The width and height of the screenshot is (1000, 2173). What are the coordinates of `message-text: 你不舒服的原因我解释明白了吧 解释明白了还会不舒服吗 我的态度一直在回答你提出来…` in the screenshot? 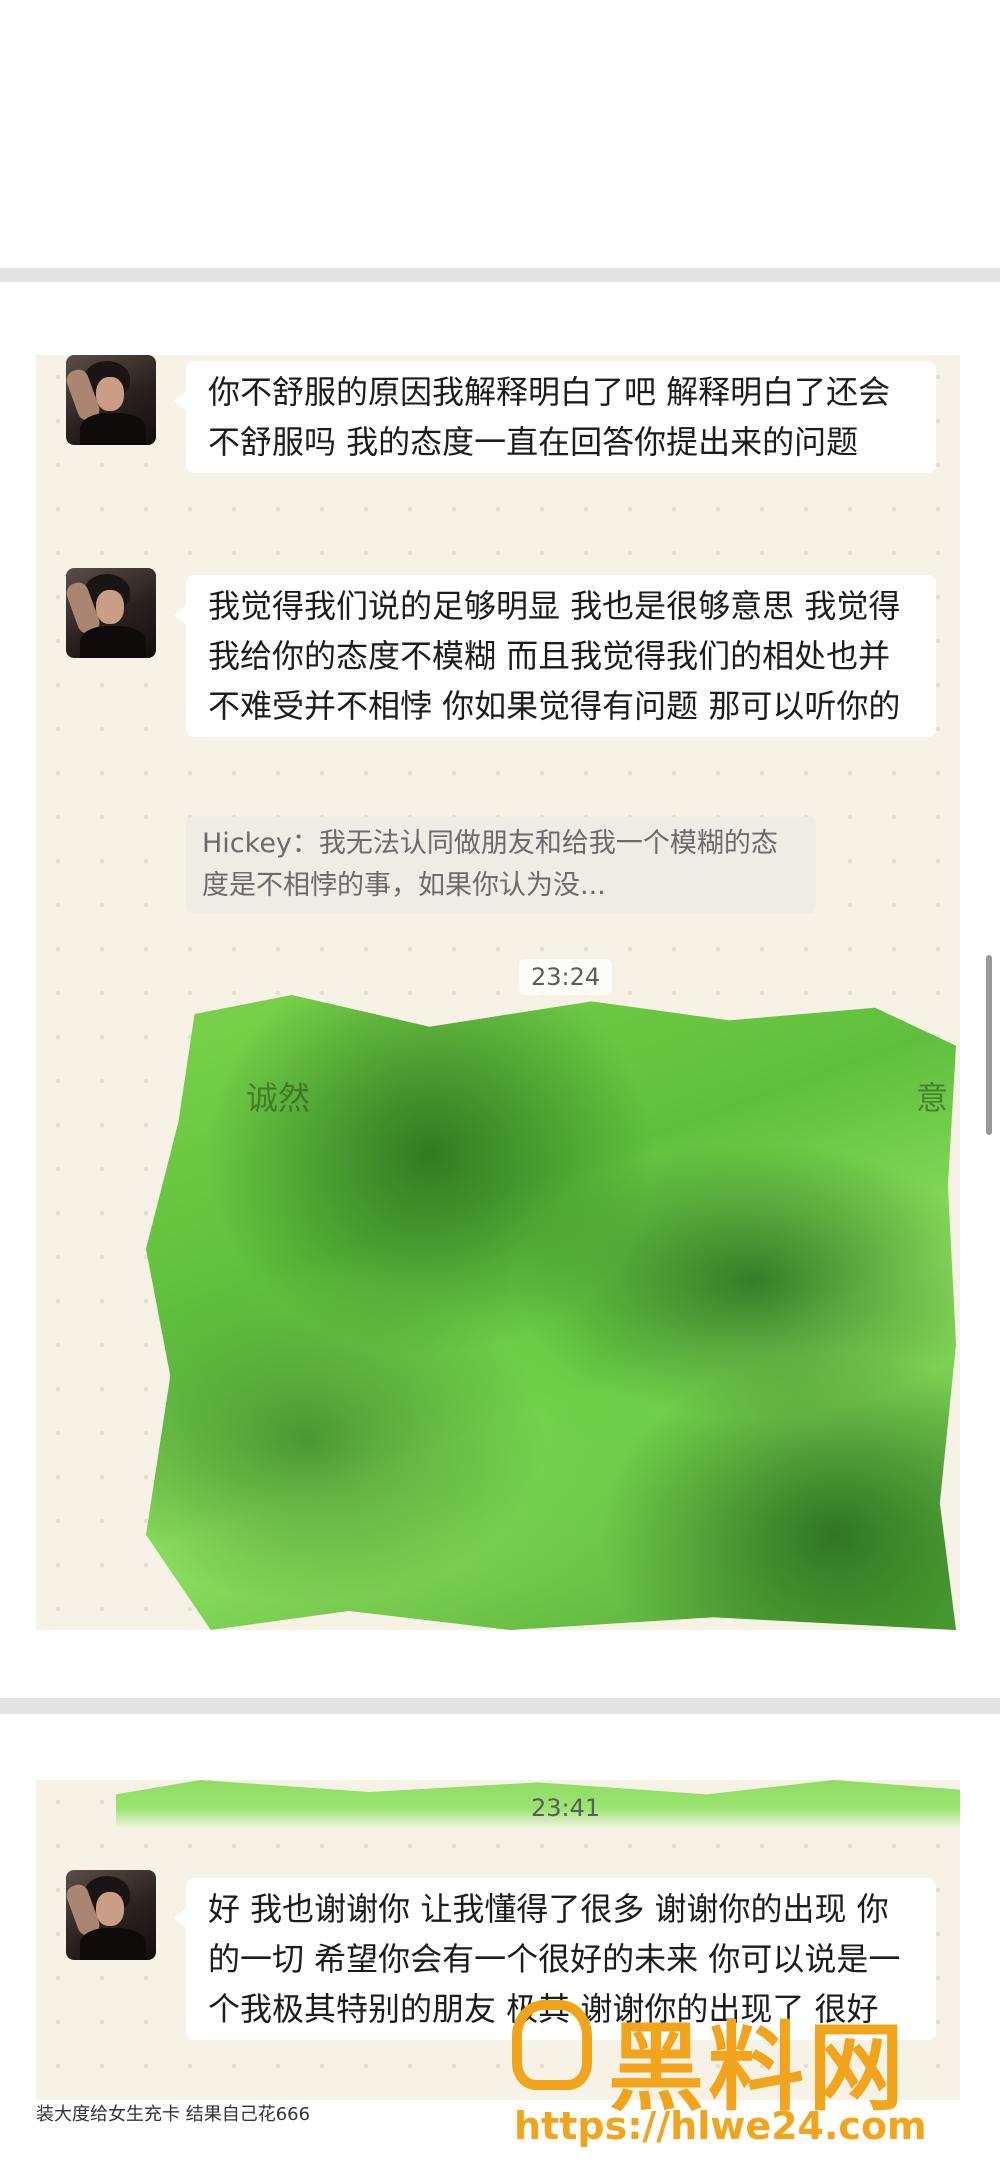 It's located at (549, 417).